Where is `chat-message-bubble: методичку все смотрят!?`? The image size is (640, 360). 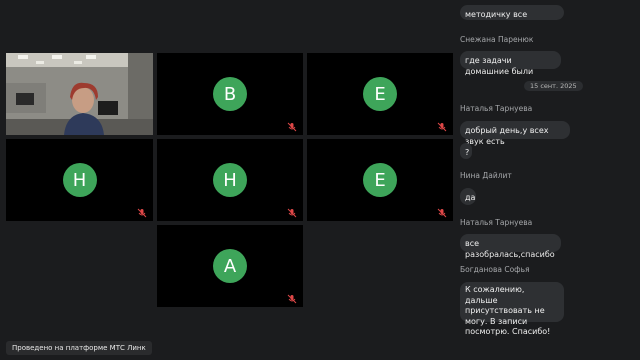 chat-message-bubble: методичку все смотрят!? is located at coordinates (512, 12).